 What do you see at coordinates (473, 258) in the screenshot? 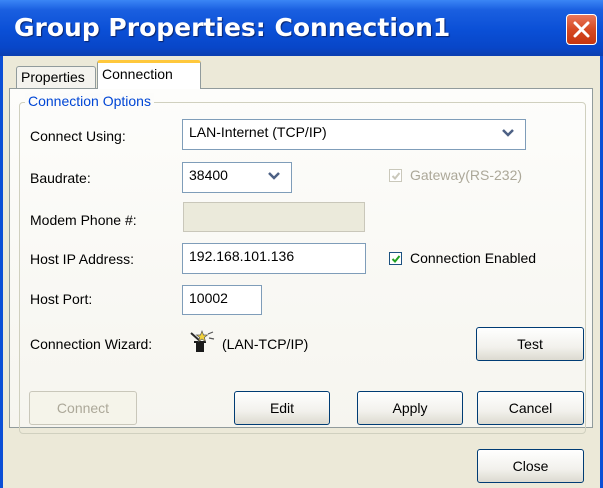
I see `connection-enabled-label: Connection Enabled` at bounding box center [473, 258].